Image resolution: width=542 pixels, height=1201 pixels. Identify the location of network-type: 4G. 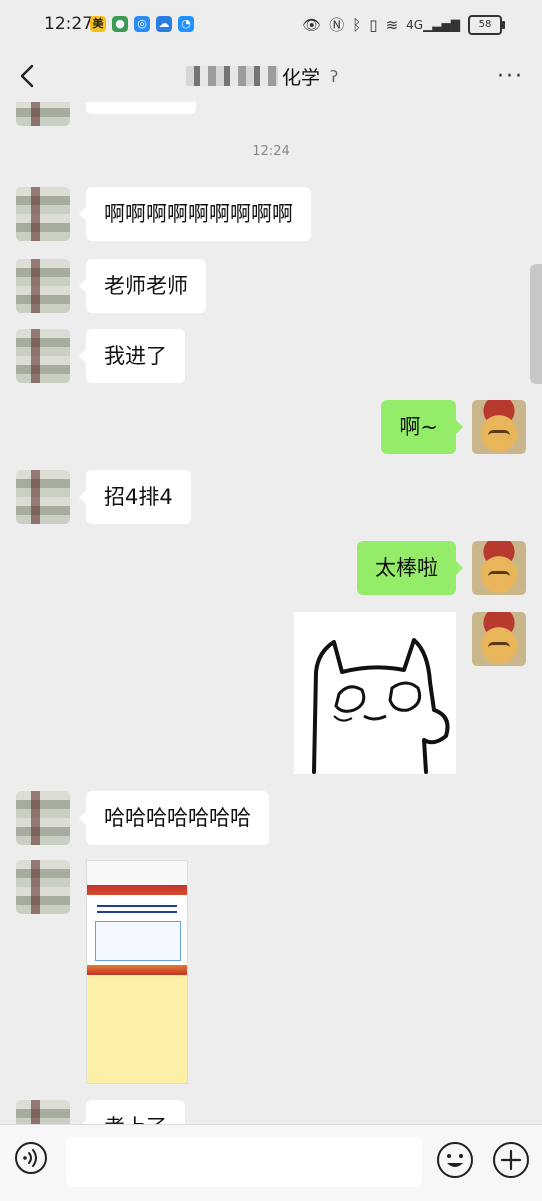
(415, 24).